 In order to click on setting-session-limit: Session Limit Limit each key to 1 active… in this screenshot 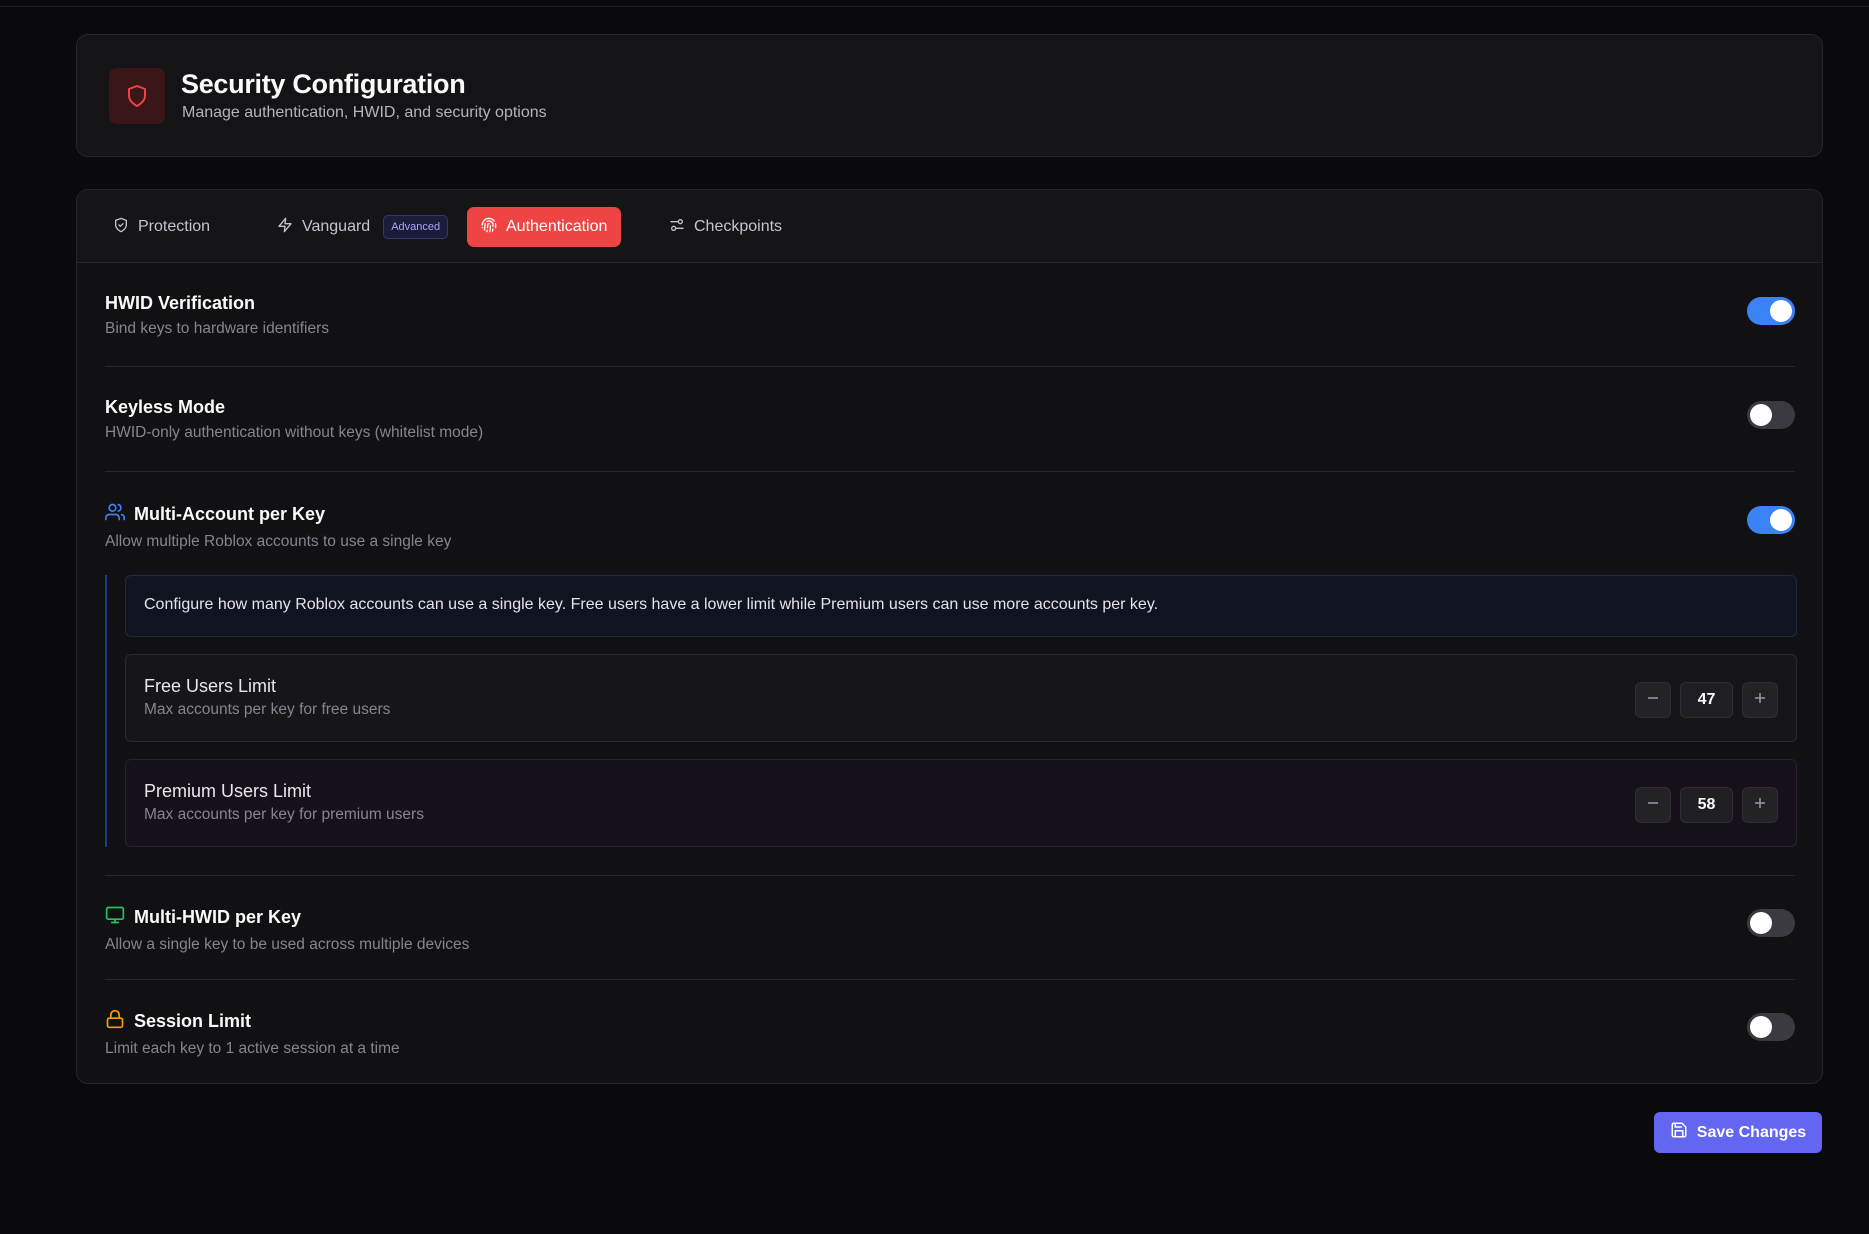, I will do `click(950, 1033)`.